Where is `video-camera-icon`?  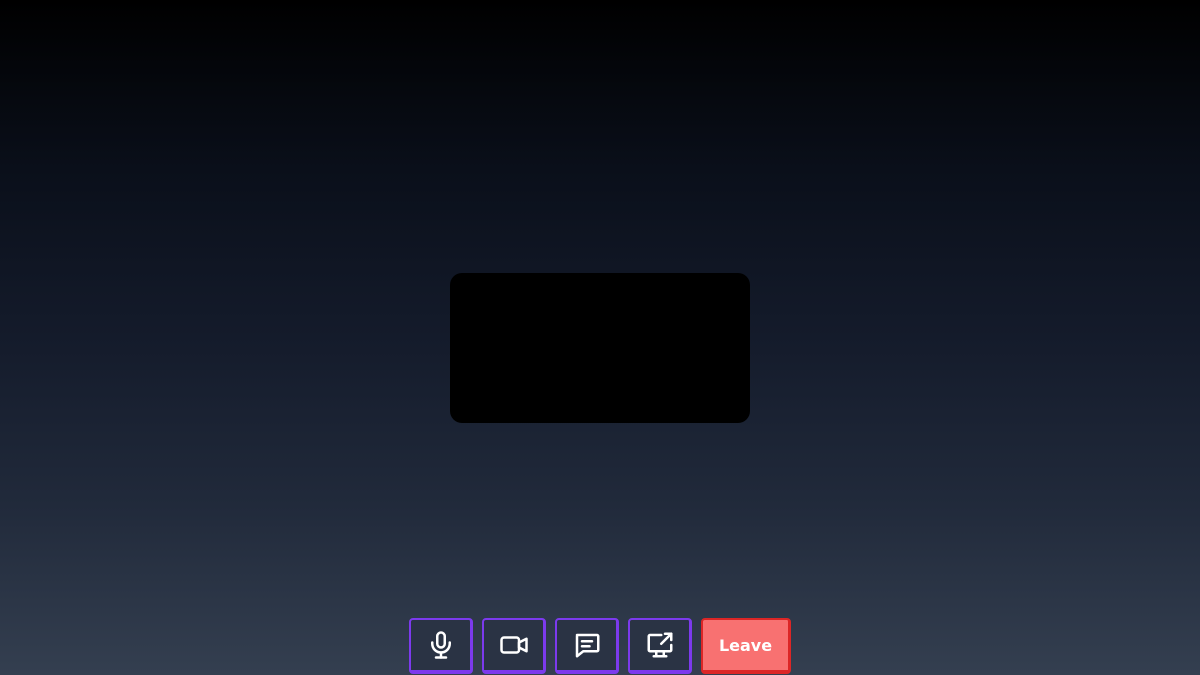 video-camera-icon is located at coordinates (514, 645).